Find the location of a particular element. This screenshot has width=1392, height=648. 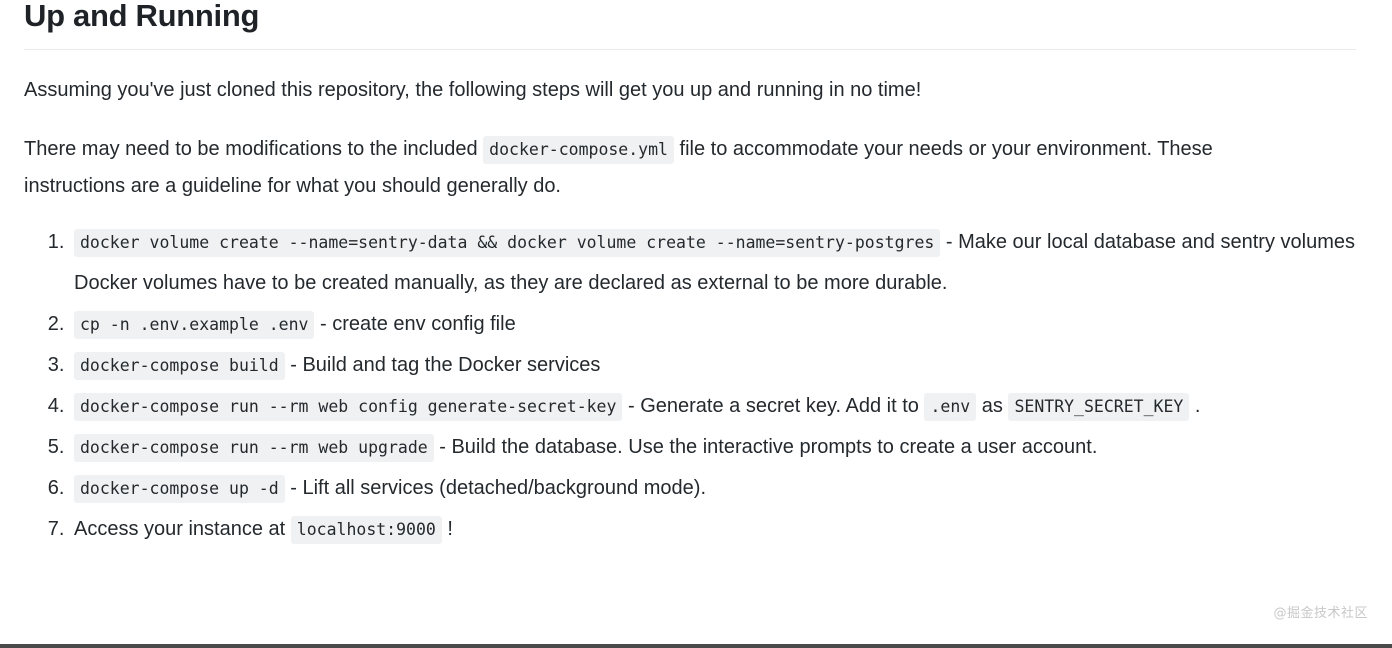

inline-code-localhost: localhost:9000 is located at coordinates (366, 529).